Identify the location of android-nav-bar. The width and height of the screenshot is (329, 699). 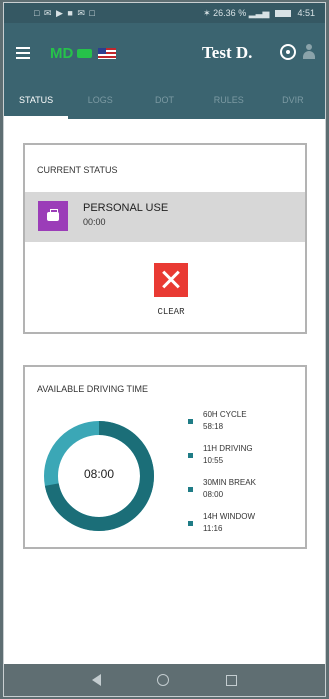
(164, 680).